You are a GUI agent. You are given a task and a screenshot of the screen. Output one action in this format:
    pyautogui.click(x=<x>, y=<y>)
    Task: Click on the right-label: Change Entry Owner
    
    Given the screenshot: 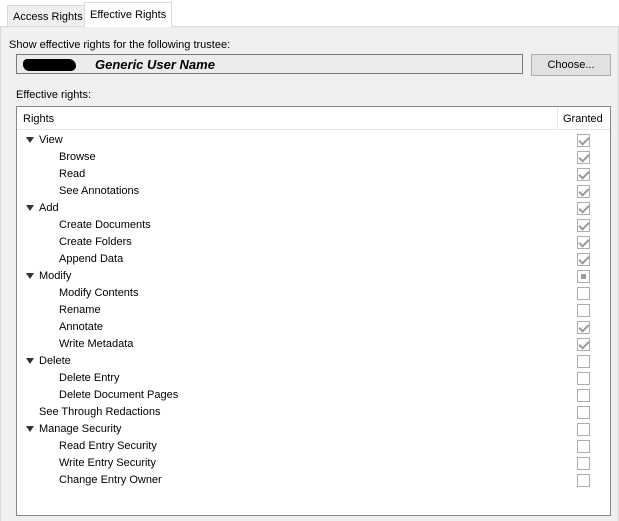 What is the action you would take?
    pyautogui.click(x=110, y=480)
    